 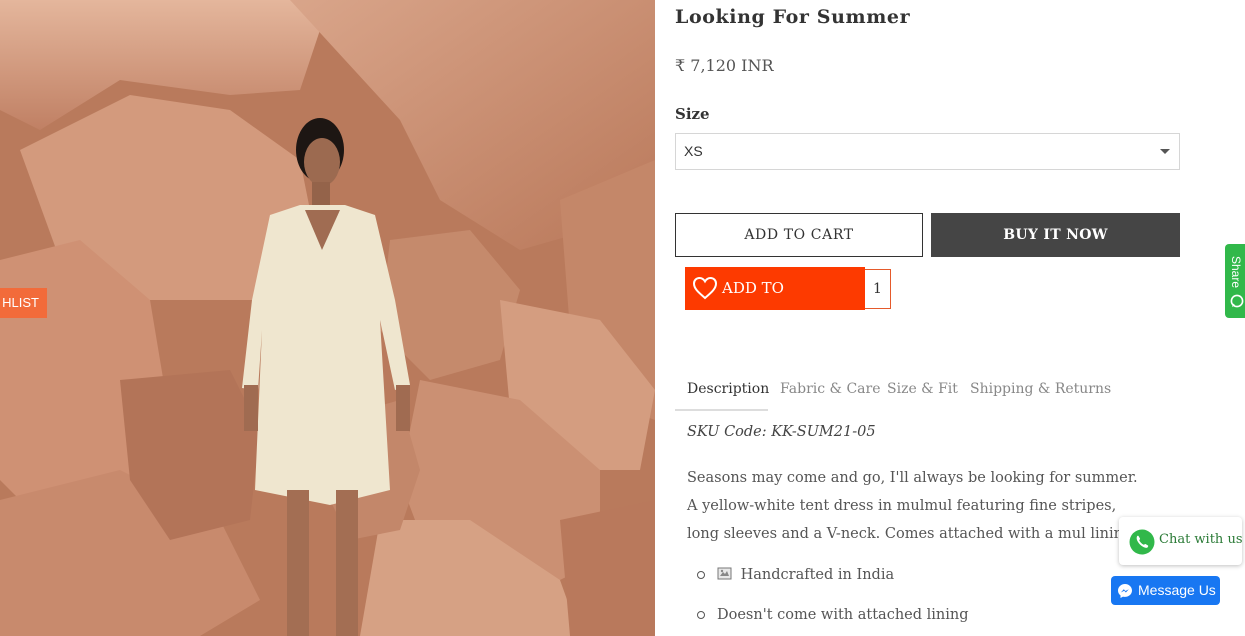 What do you see at coordinates (1236, 272) in the screenshot?
I see `share-label: Share` at bounding box center [1236, 272].